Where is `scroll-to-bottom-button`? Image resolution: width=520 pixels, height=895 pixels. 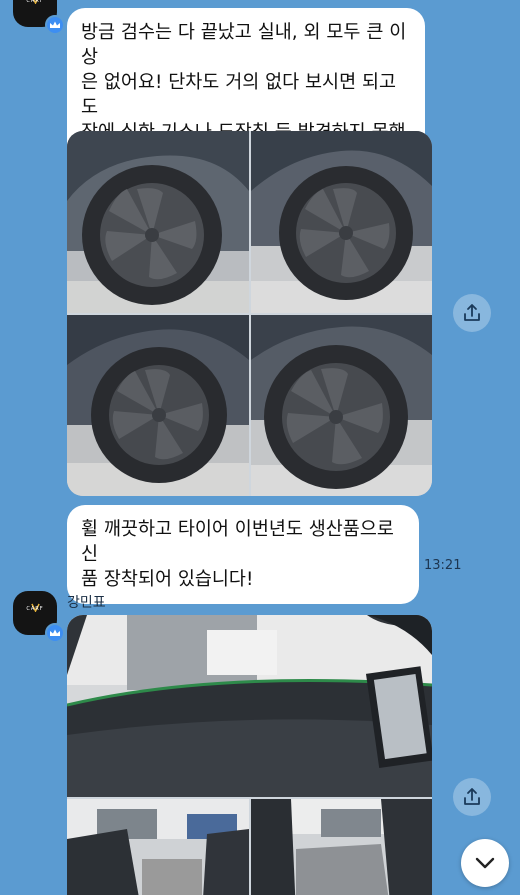 scroll-to-bottom-button is located at coordinates (485, 863).